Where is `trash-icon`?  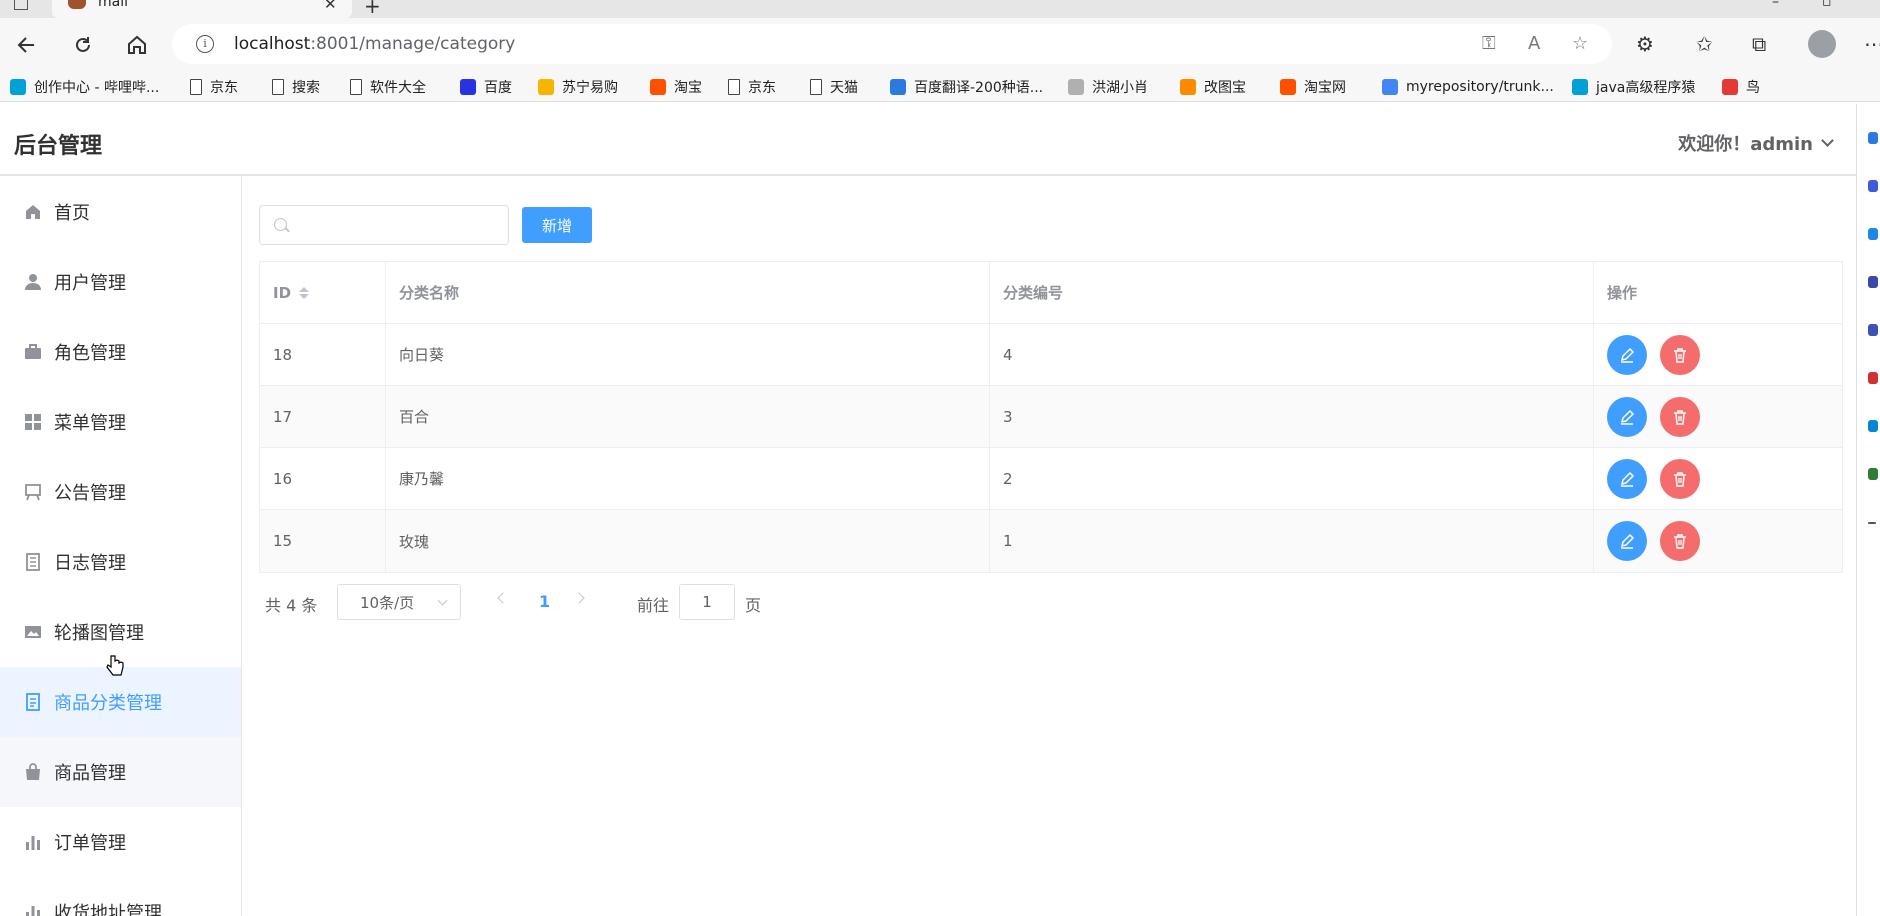
trash-icon is located at coordinates (1680, 541).